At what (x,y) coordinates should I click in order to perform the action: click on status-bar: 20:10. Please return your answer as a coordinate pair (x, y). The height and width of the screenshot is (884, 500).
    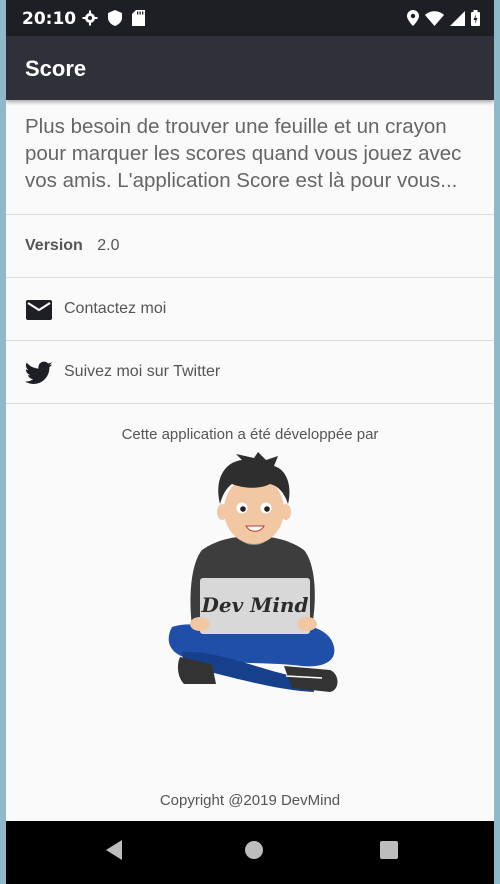
    Looking at the image, I should click on (250, 18).